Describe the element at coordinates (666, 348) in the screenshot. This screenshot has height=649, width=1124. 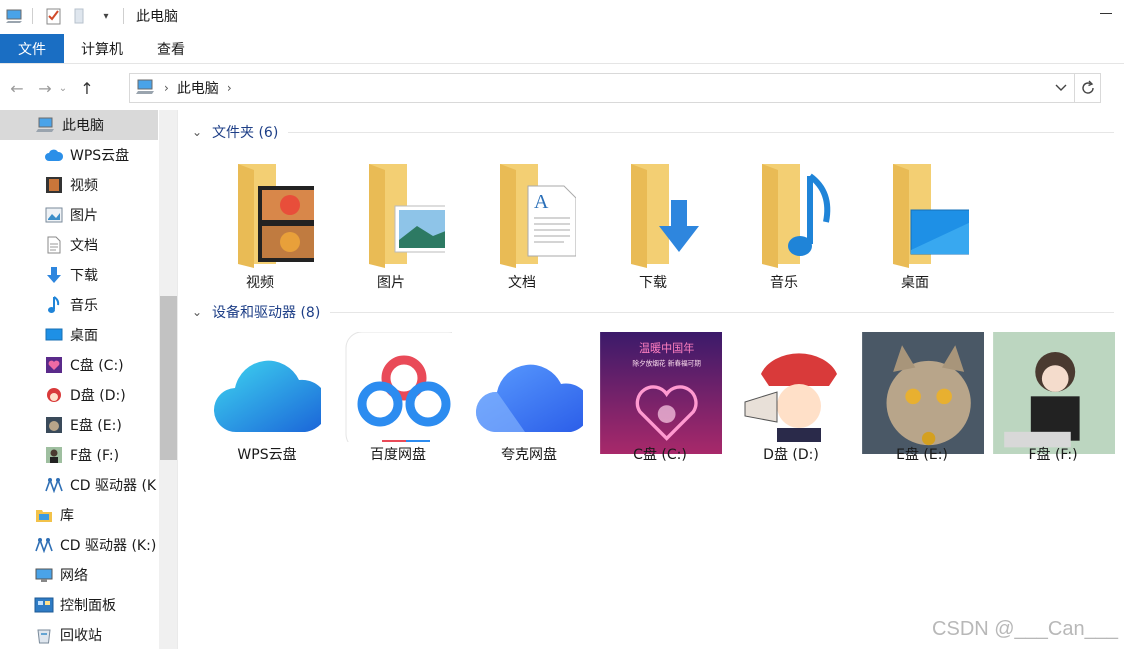
I see `image-caption: 温暖中国年` at that location.